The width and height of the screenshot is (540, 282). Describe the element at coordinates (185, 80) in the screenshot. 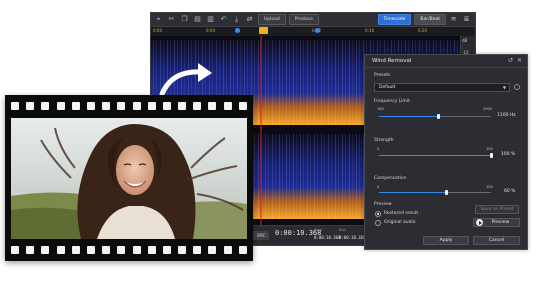

I see `curved-arrow-icon` at that location.